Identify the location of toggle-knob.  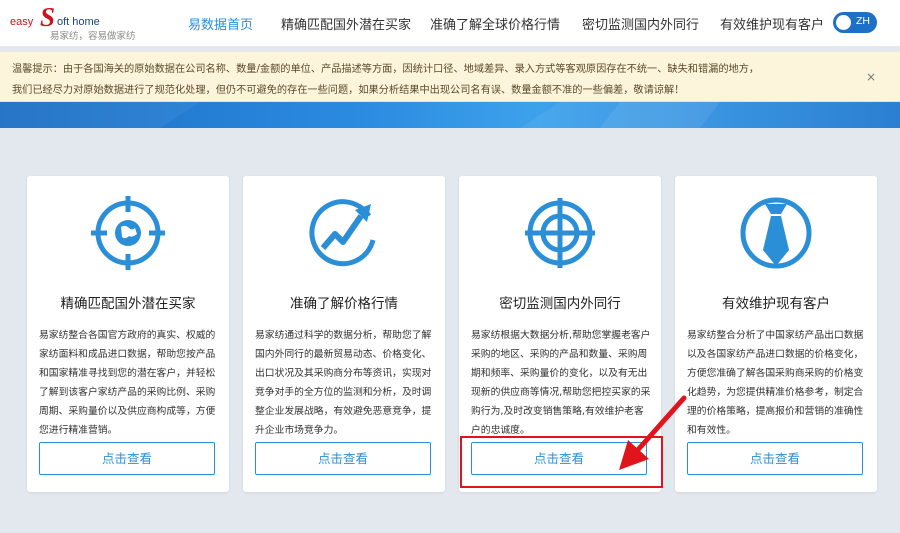
(843, 22).